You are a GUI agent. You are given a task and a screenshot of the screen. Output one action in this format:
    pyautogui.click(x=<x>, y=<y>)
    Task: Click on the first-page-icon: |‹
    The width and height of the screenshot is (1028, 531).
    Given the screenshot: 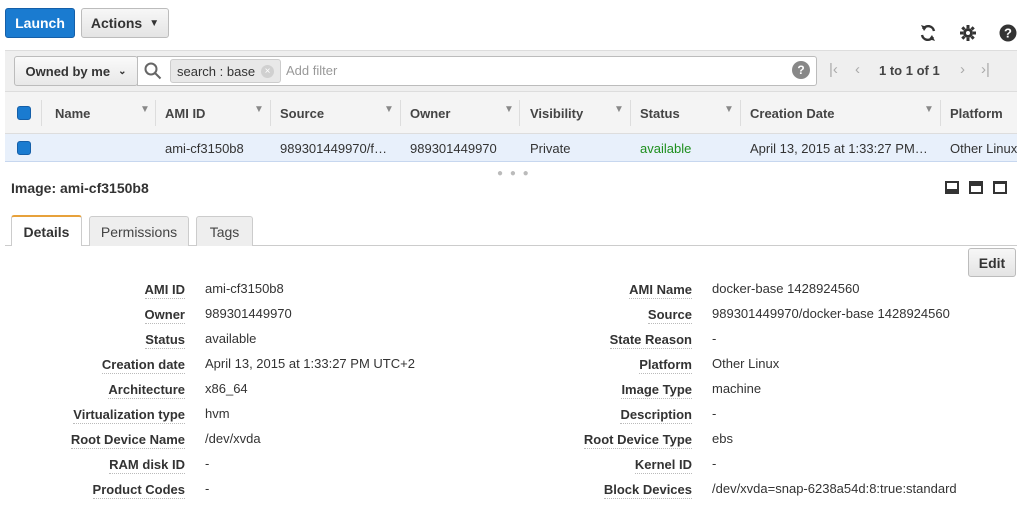 What is the action you would take?
    pyautogui.click(x=833, y=69)
    